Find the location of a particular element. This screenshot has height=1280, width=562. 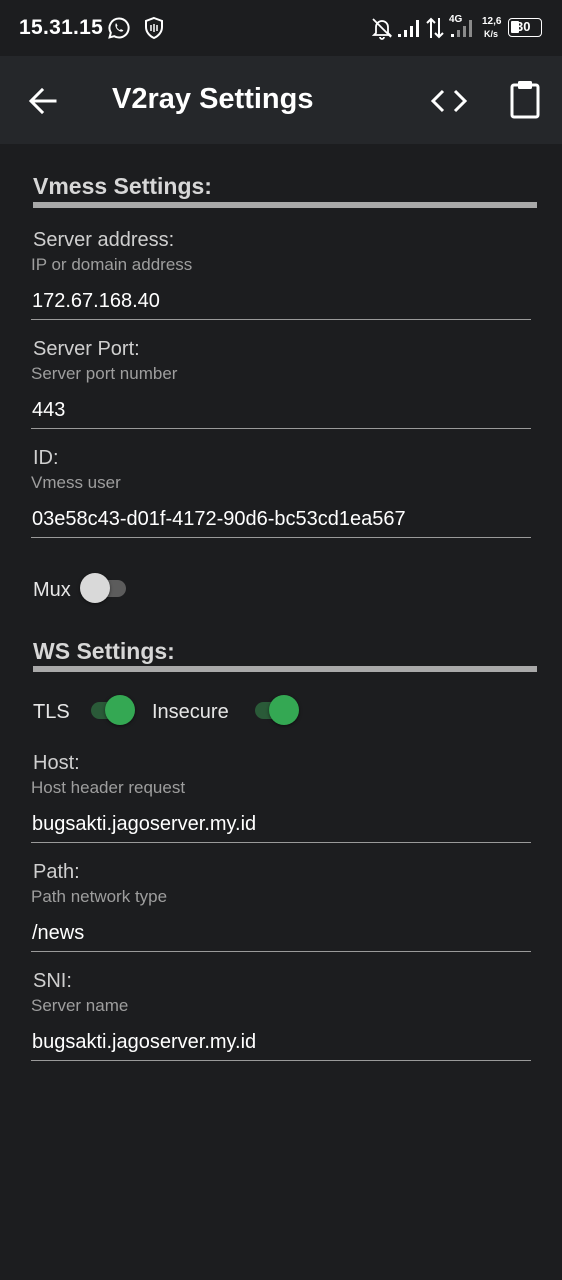

host-hint: Host header request is located at coordinates (108, 787).